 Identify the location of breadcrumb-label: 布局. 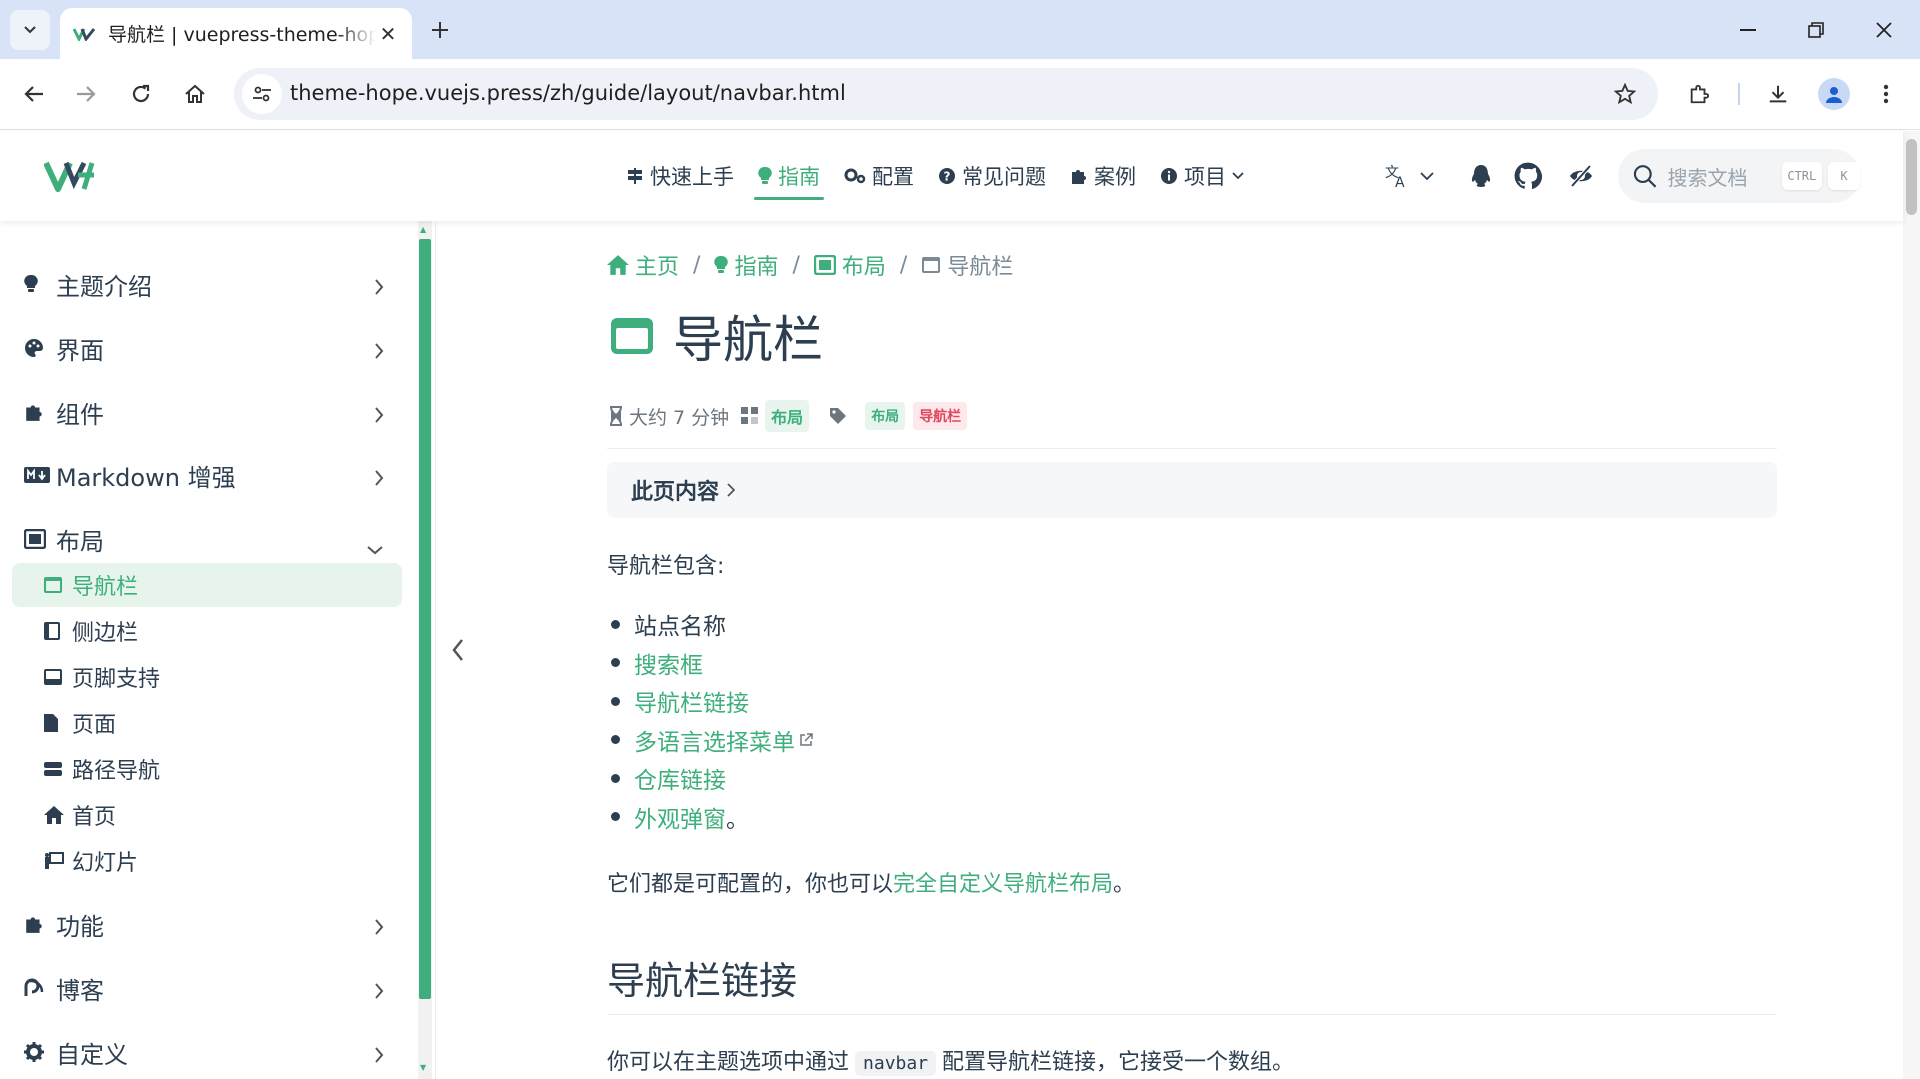
(863, 267).